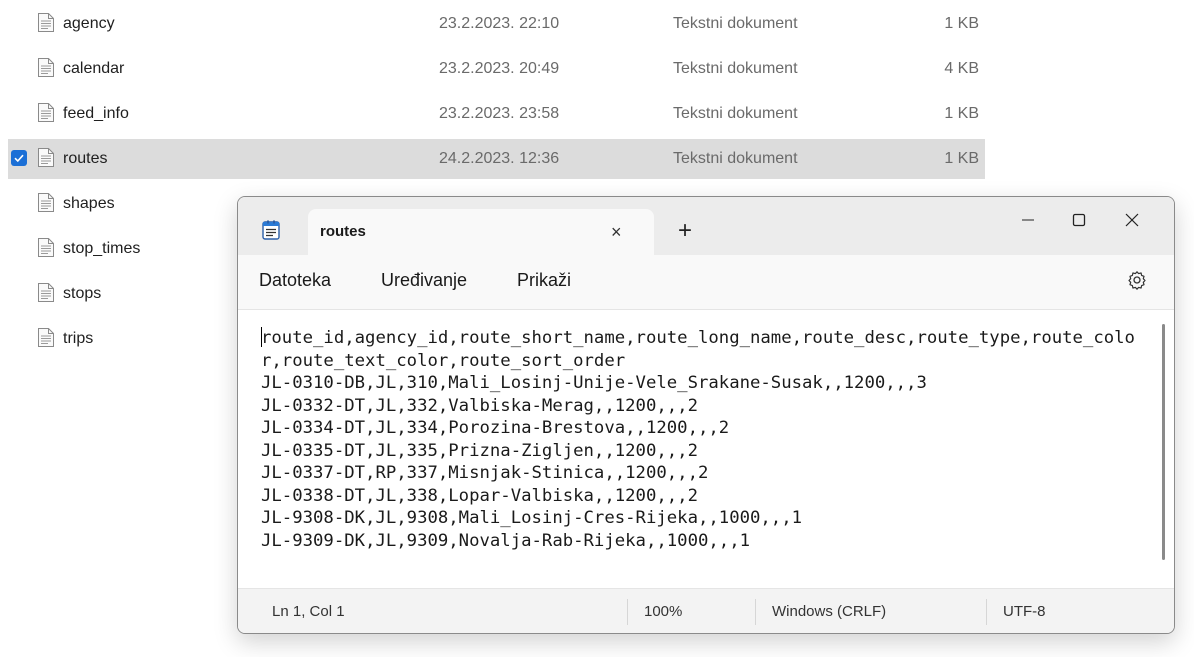 The height and width of the screenshot is (657, 1194). I want to click on close-window-button, so click(1132, 221).